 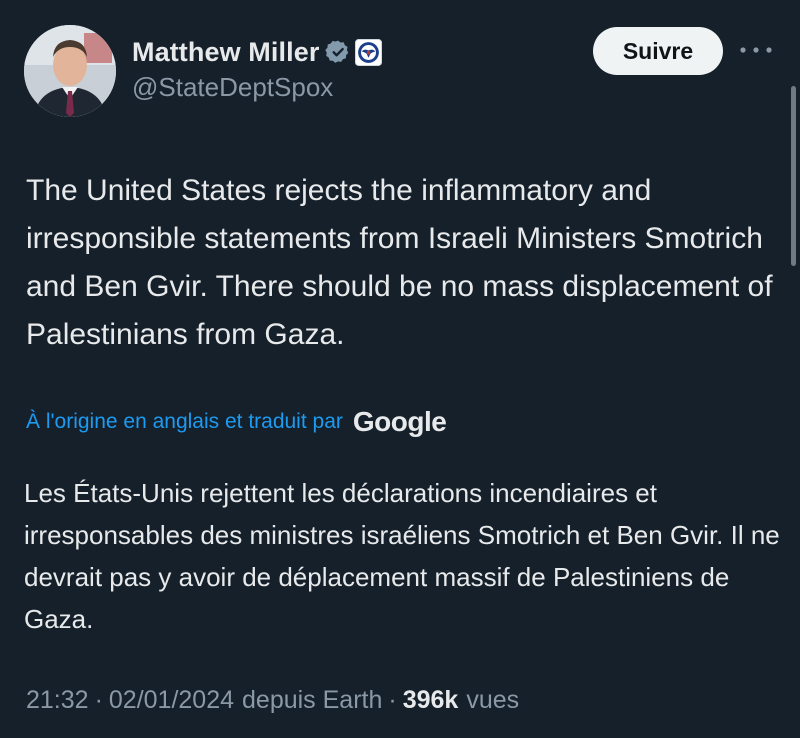 I want to click on tweet-date: 02/01/2024, so click(x=171, y=700).